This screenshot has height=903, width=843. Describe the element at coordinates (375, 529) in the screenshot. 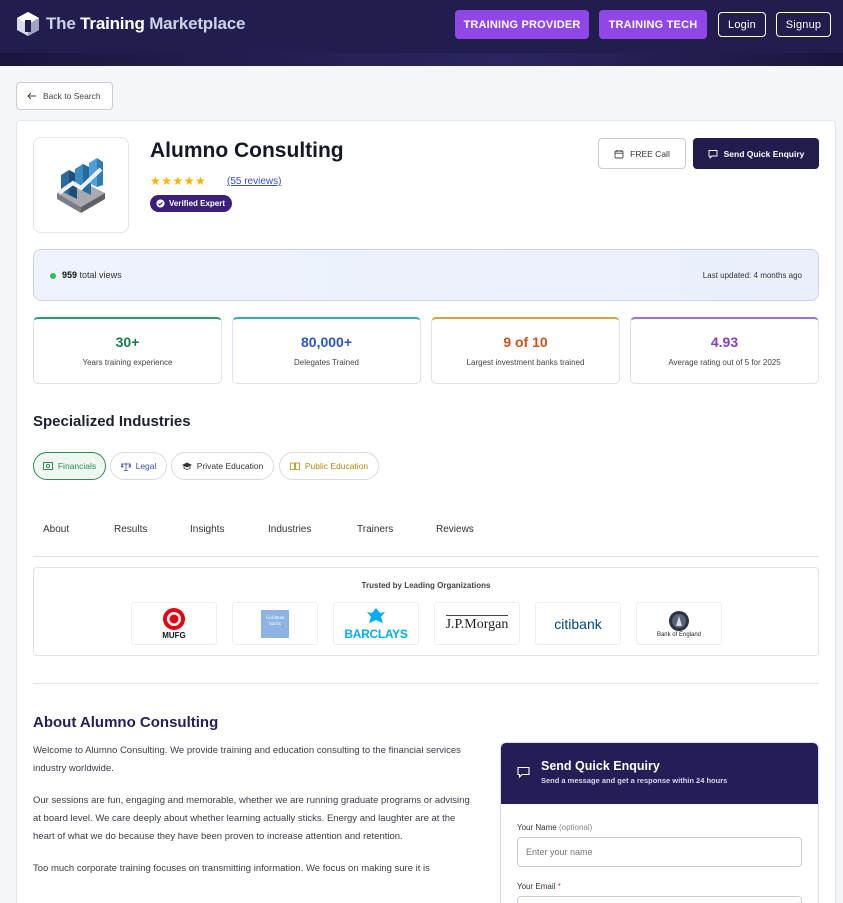

I see `tab-trainers: Trainers` at that location.